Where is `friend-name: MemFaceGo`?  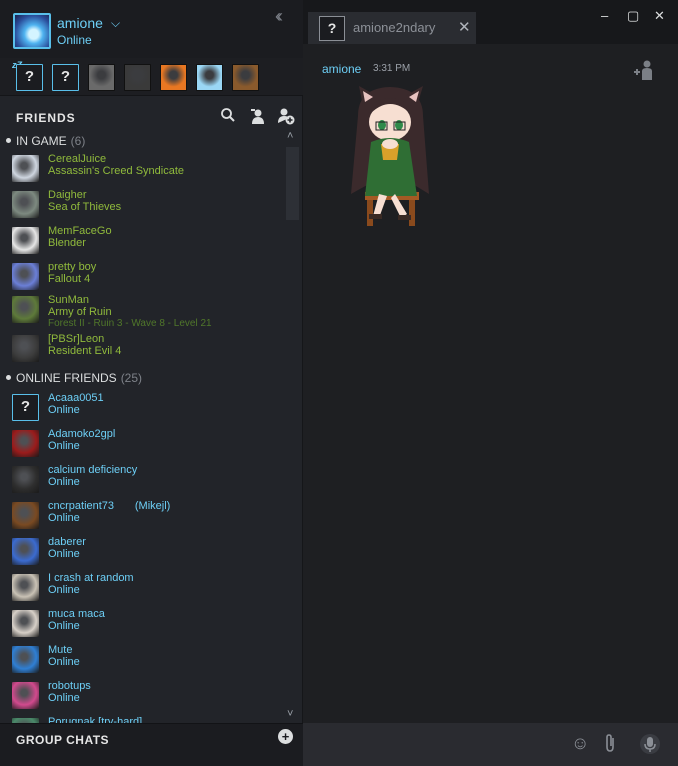
friend-name: MemFaceGo is located at coordinates (80, 231).